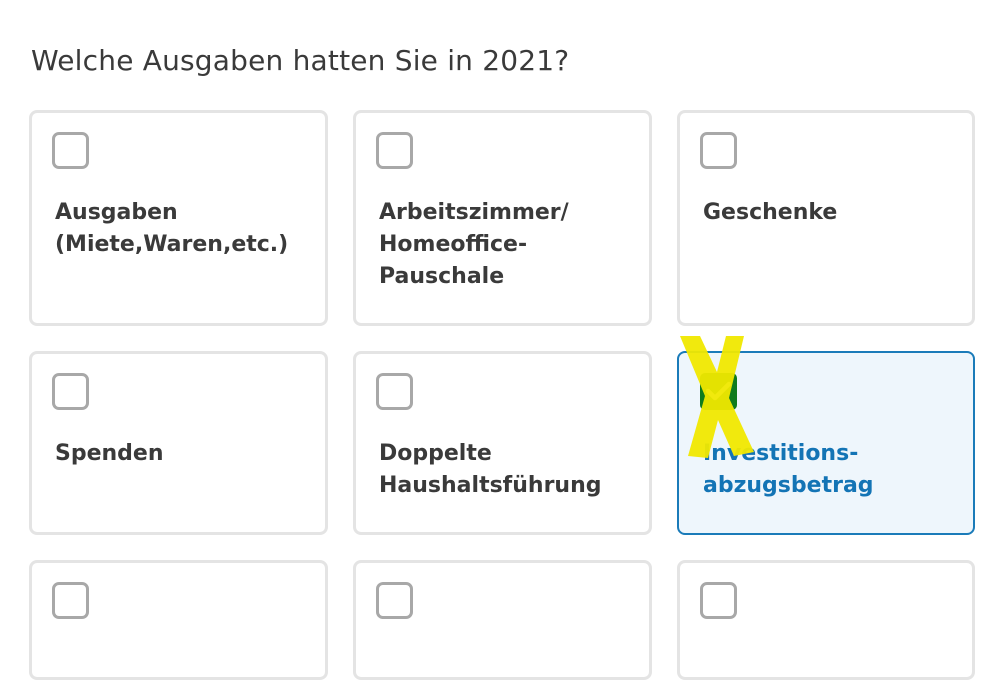 The image size is (1003, 680). What do you see at coordinates (453, 244) in the screenshot?
I see `option-label-line: Homeoffice-` at bounding box center [453, 244].